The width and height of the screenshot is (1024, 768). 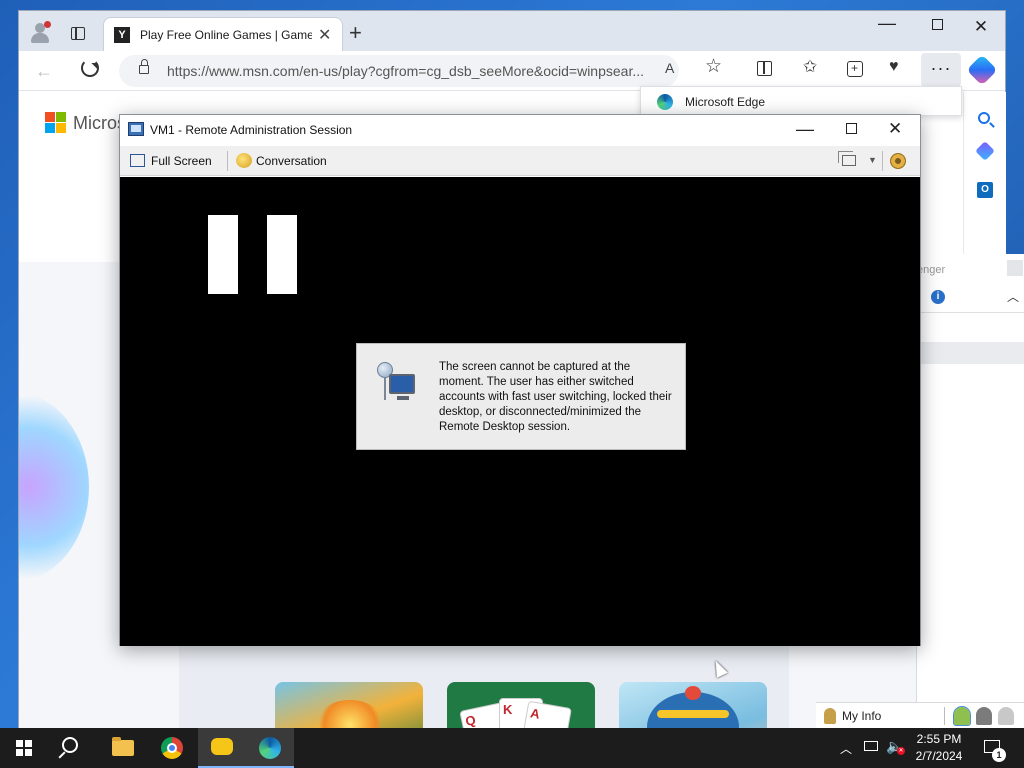 What do you see at coordinates (855, 68) in the screenshot?
I see `collections-icon` at bounding box center [855, 68].